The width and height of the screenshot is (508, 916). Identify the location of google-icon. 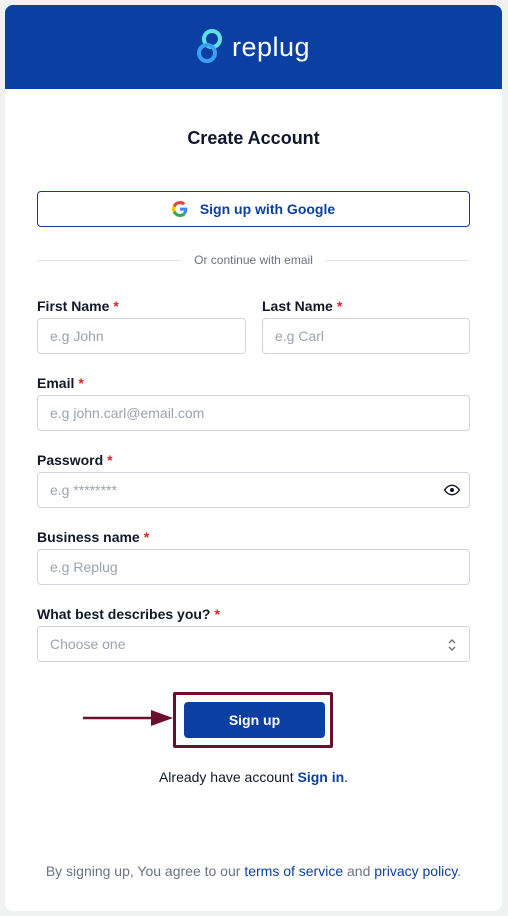
(179, 209).